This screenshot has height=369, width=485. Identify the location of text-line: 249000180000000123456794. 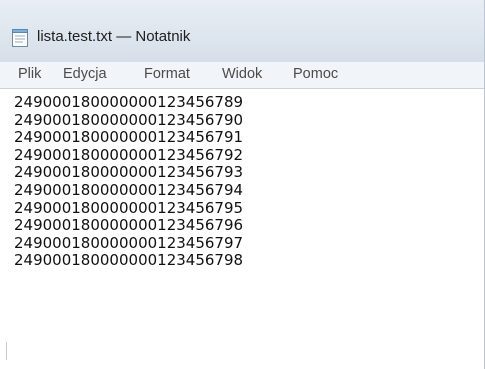
(129, 189).